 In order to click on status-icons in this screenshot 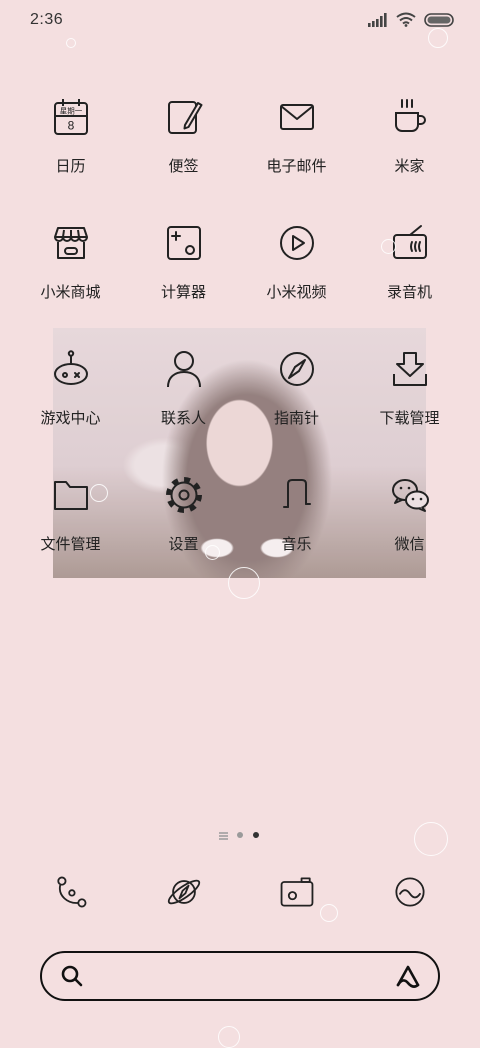, I will do `click(411, 19)`.